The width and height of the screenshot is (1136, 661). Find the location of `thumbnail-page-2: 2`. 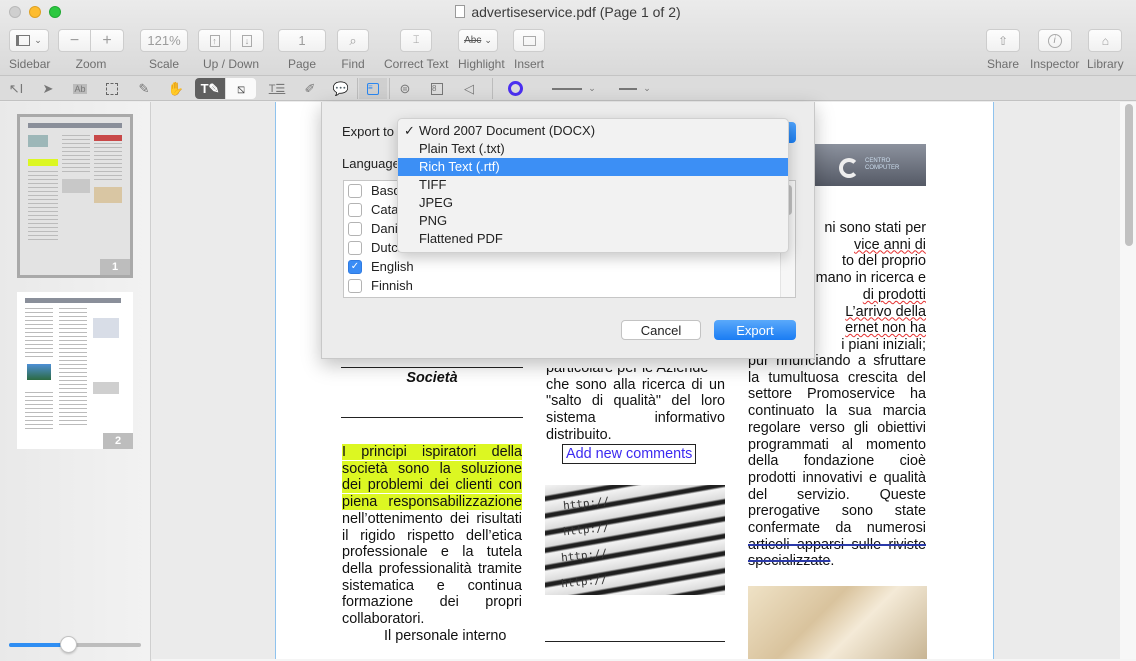

thumbnail-page-2: 2 is located at coordinates (75, 370).